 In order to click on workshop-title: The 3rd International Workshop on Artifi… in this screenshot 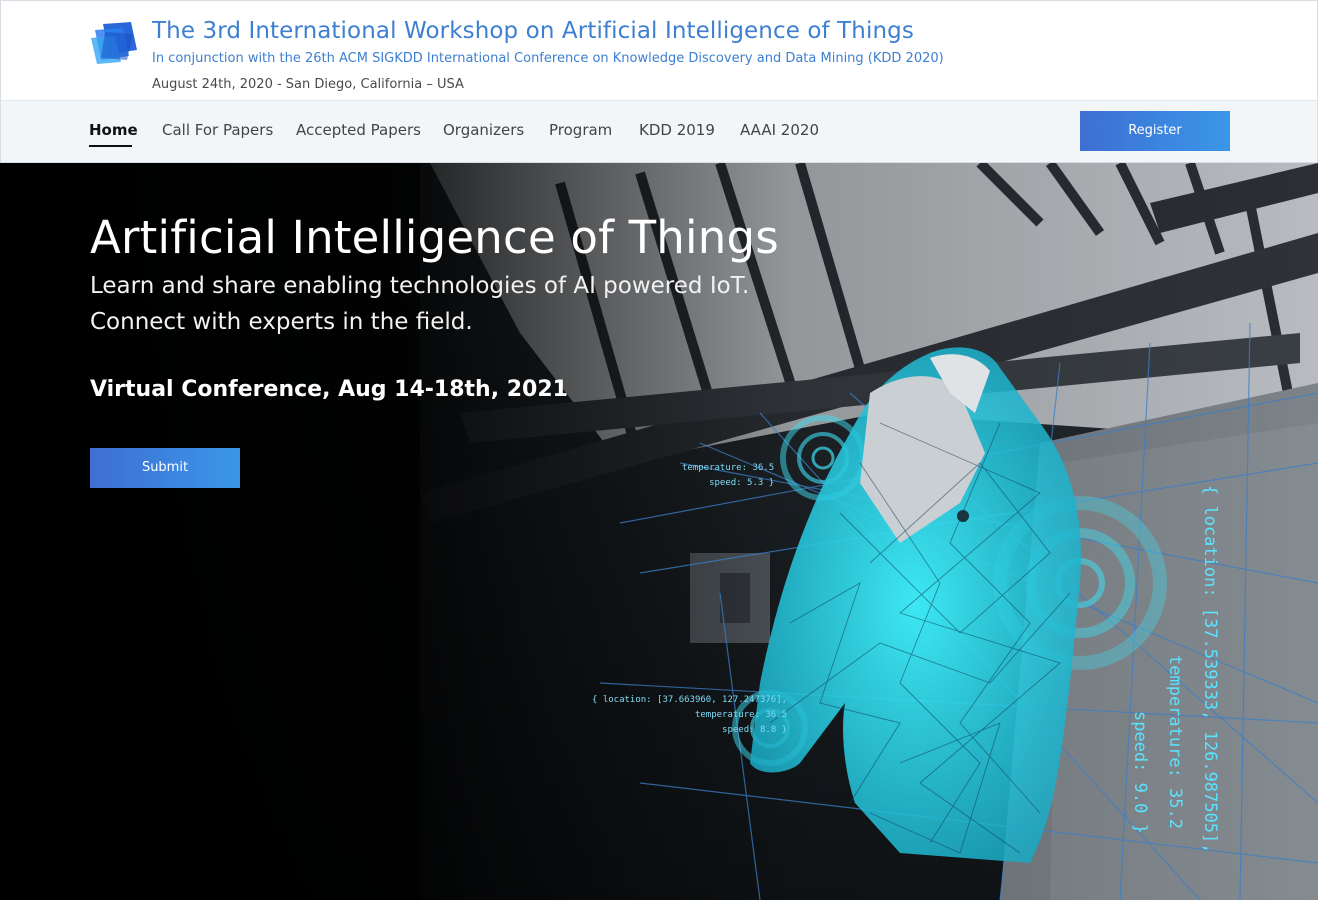, I will do `click(533, 31)`.